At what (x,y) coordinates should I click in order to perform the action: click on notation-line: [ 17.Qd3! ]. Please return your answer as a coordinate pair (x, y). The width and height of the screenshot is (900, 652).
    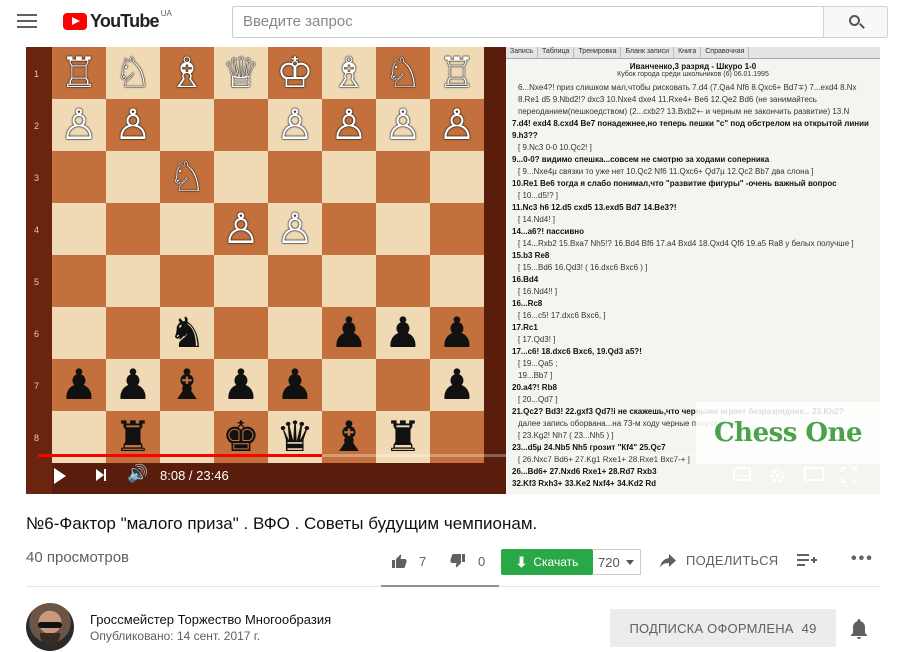
    Looking at the image, I should click on (537, 339).